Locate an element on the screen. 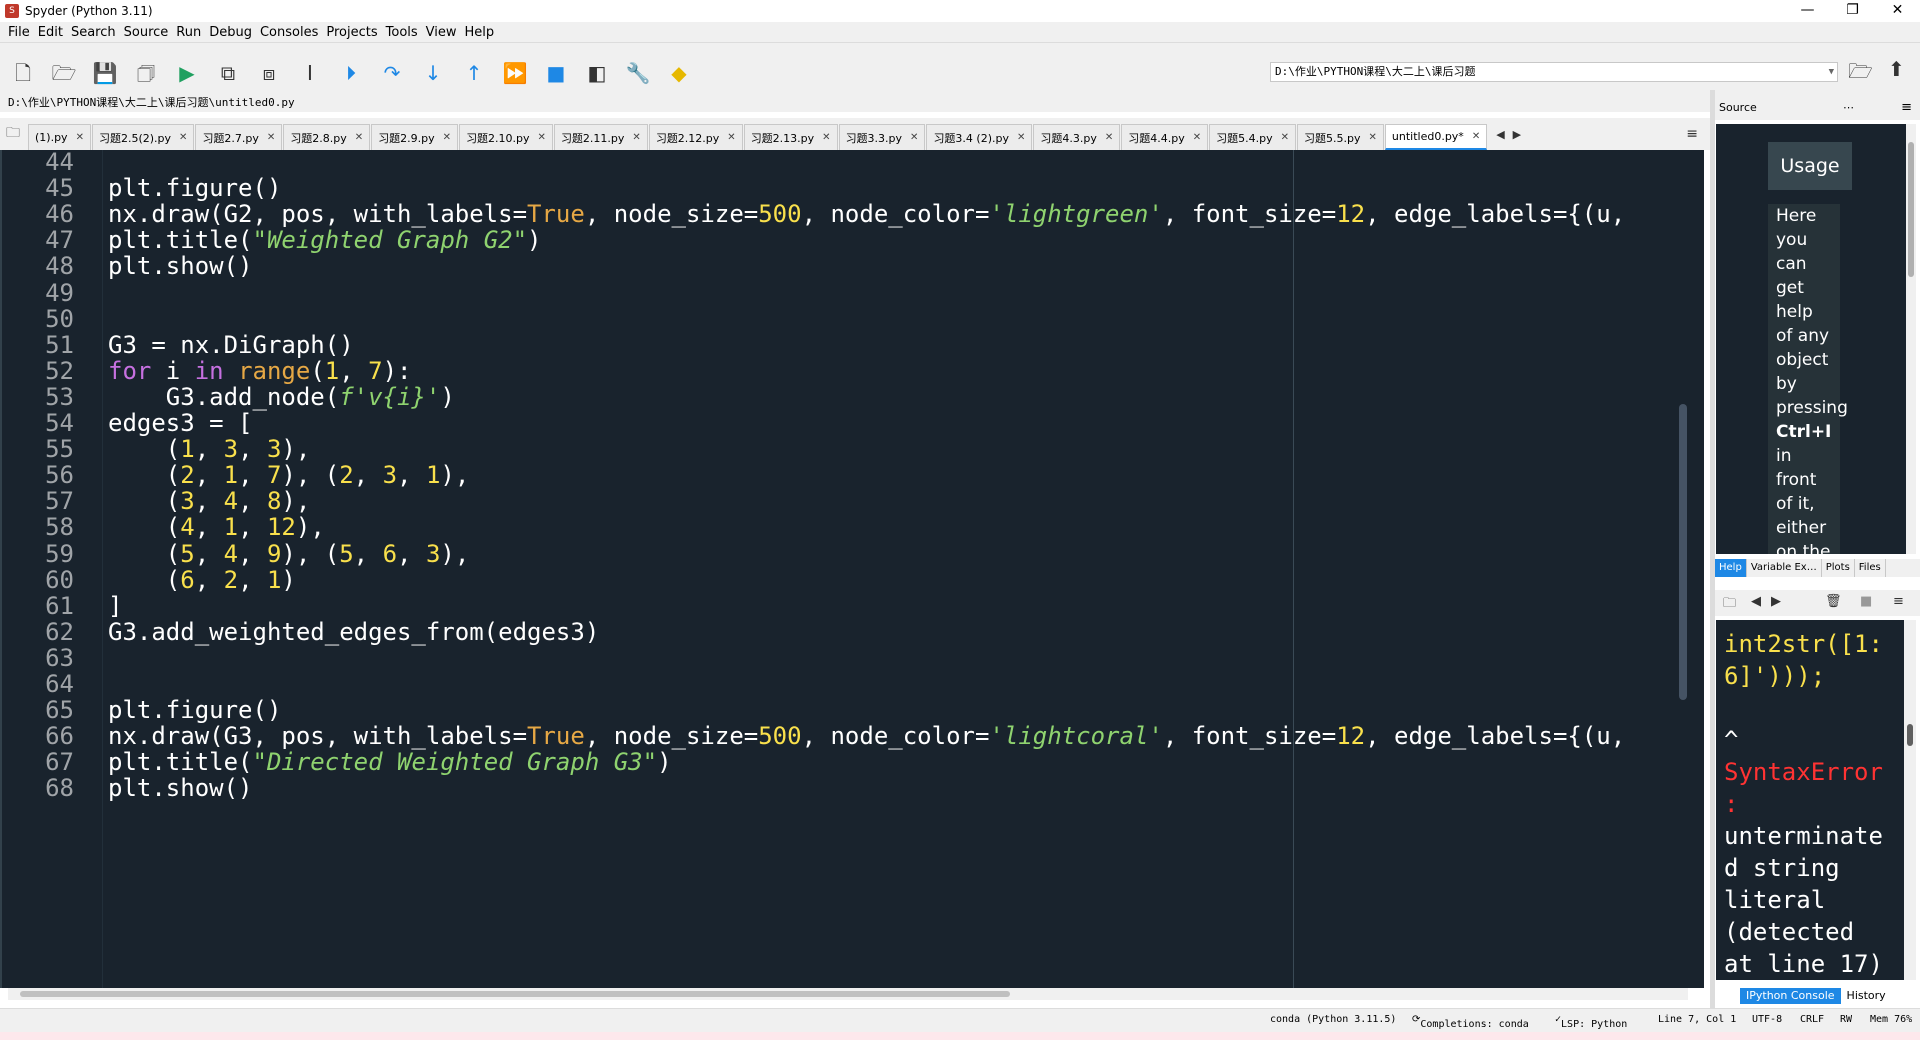 Image resolution: width=1920 pixels, height=1040 pixels. maximize-button: ❐ is located at coordinates (1852, 11).